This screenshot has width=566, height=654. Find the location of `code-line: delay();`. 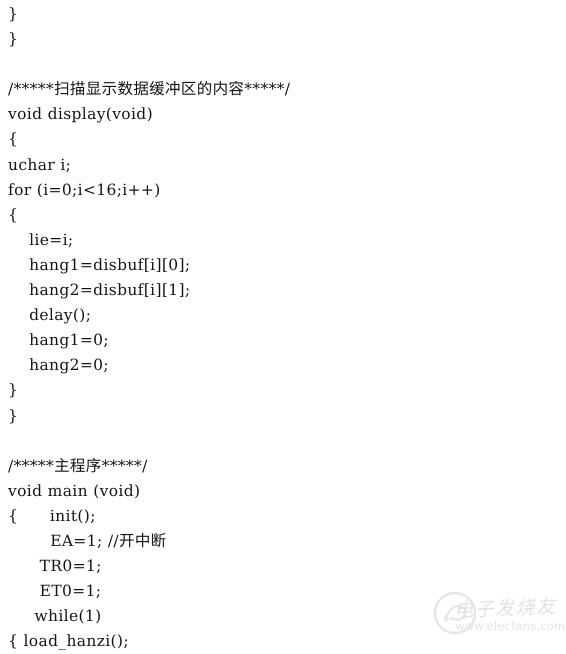

code-line: delay(); is located at coordinates (50, 315).